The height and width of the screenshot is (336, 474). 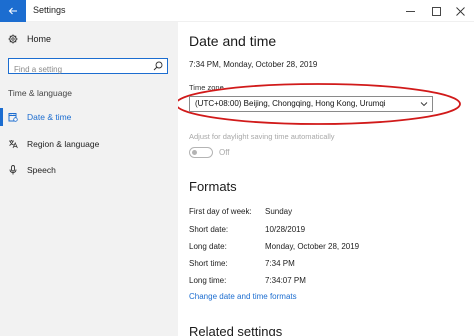 I want to click on change-formats-link: Change date and time formats, so click(x=243, y=296).